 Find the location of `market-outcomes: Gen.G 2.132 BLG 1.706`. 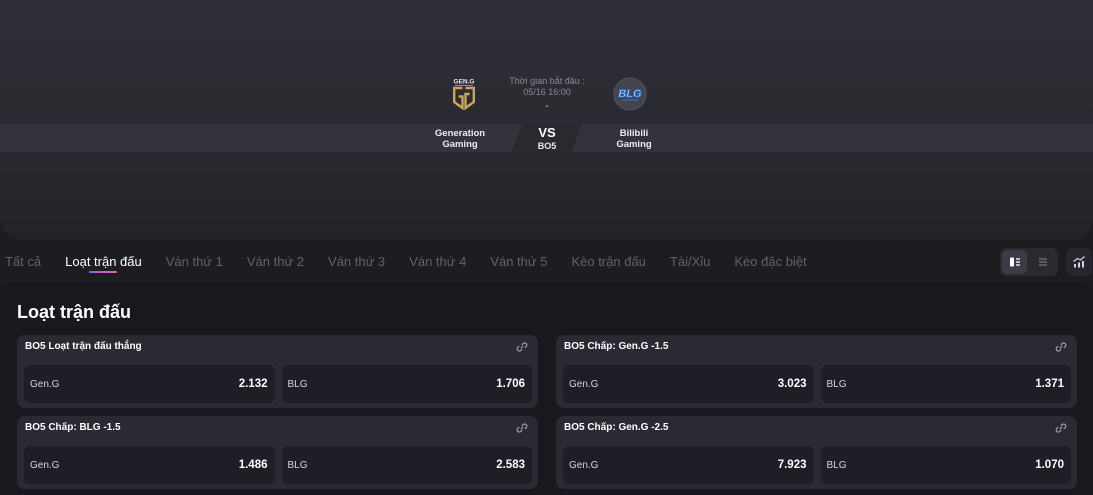

market-outcomes: Gen.G 2.132 BLG 1.706 is located at coordinates (277, 383).